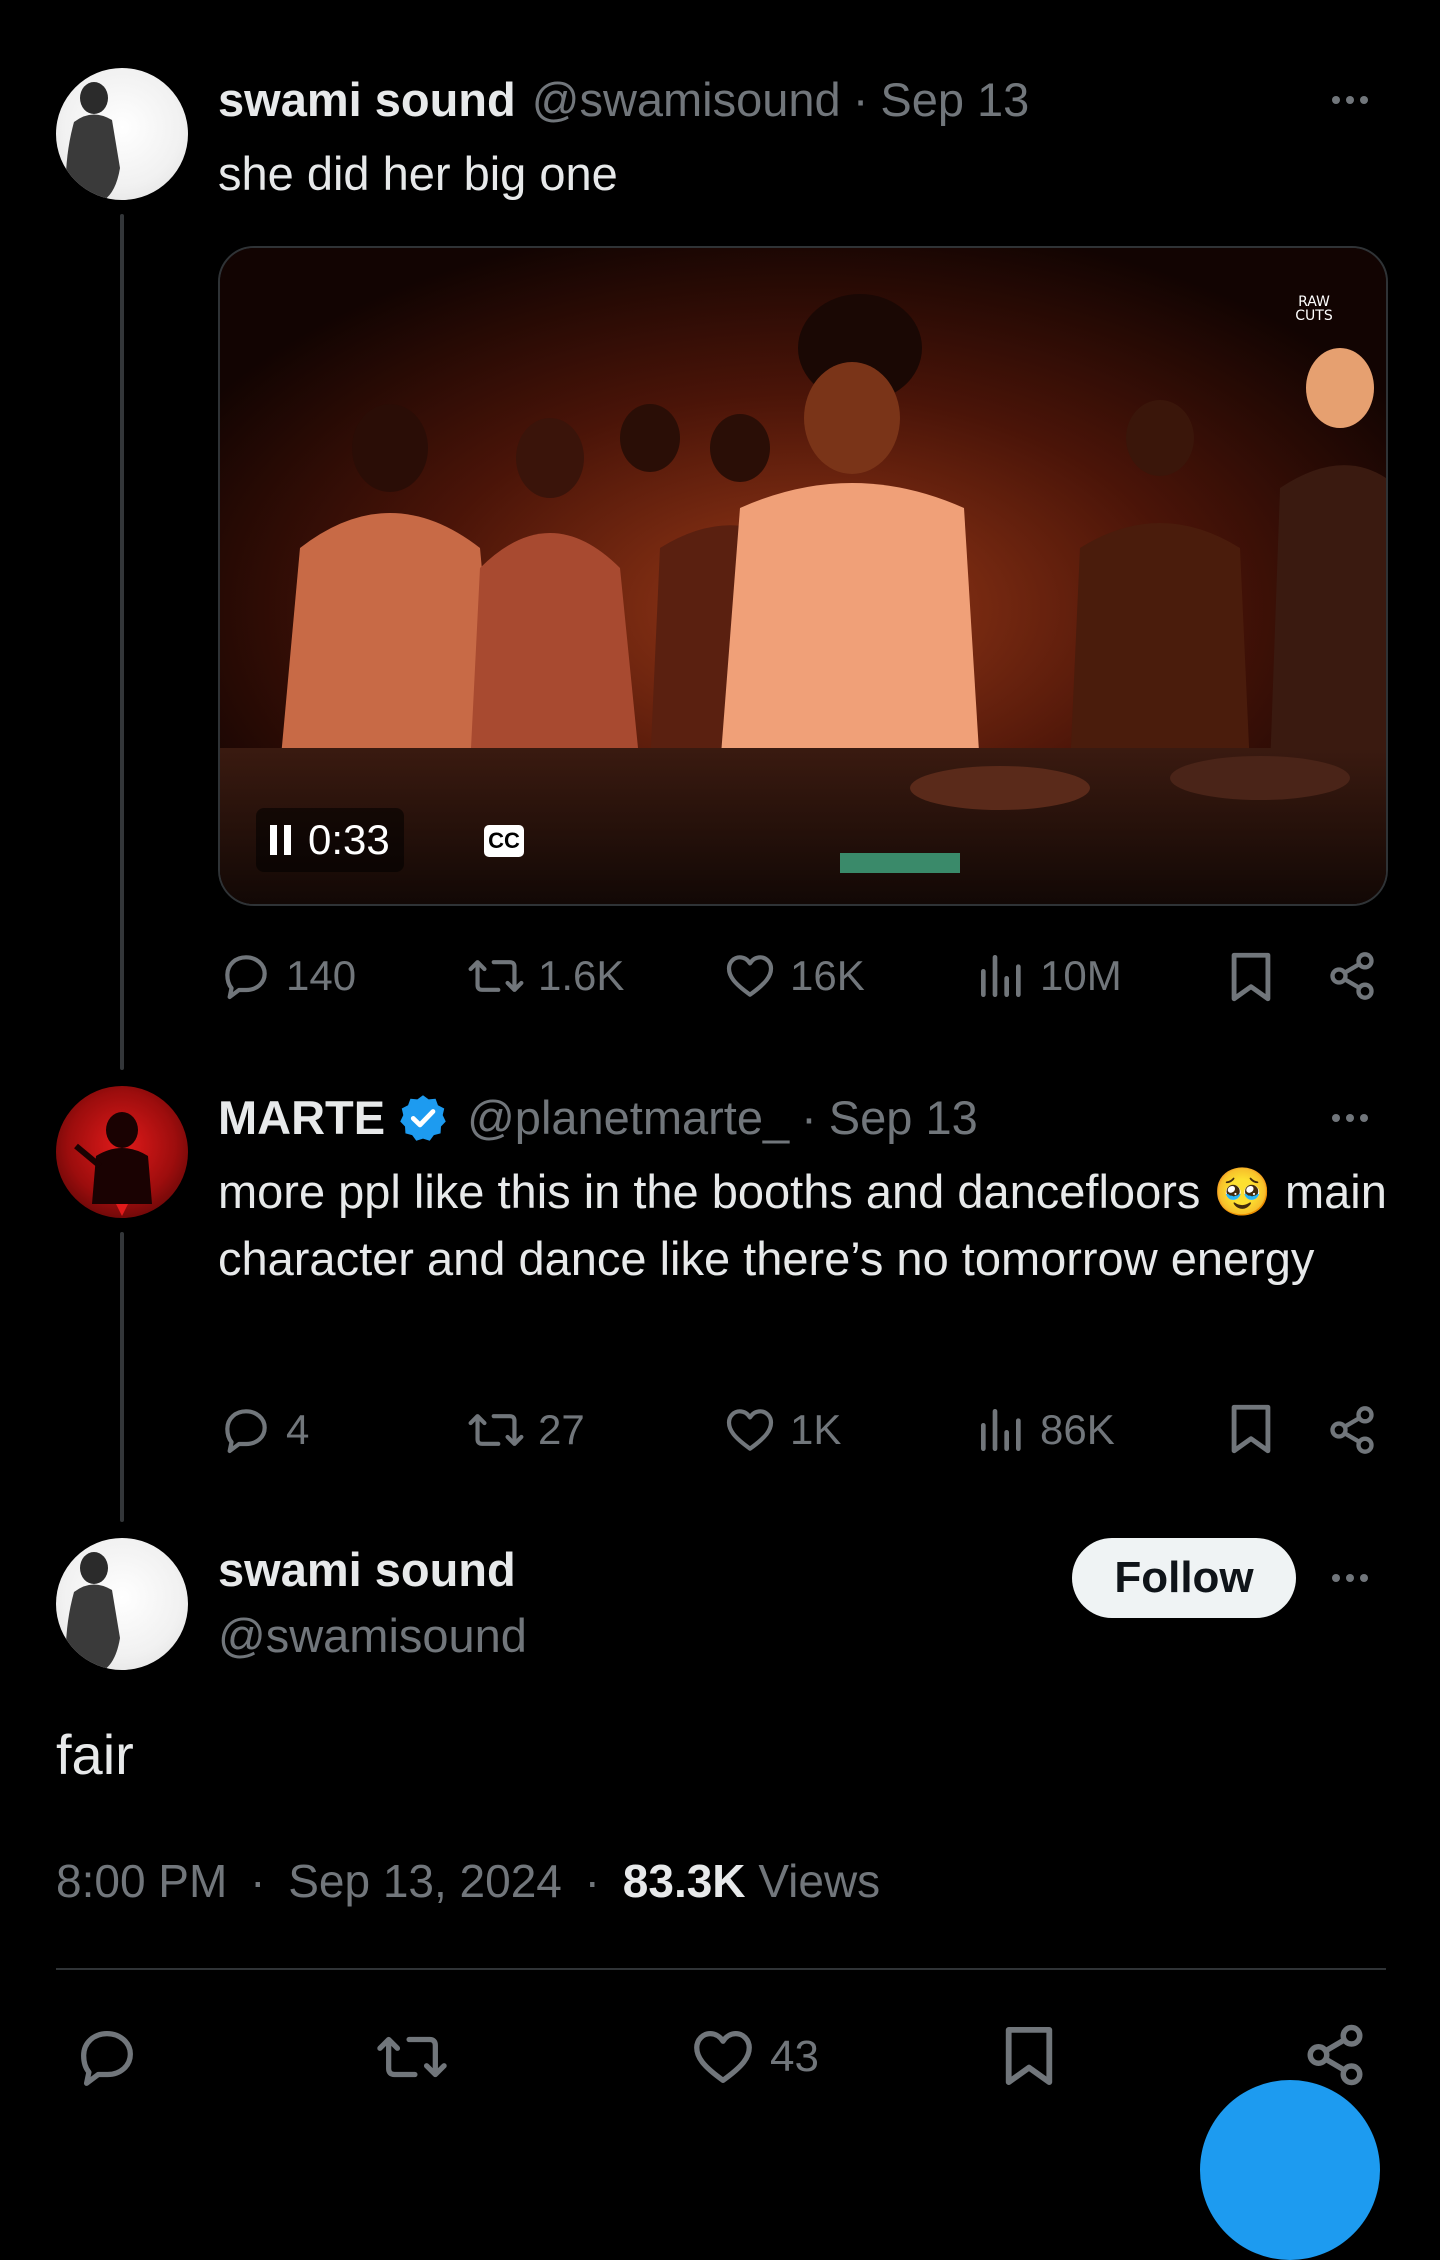  What do you see at coordinates (721, 1969) in the screenshot?
I see `divider` at bounding box center [721, 1969].